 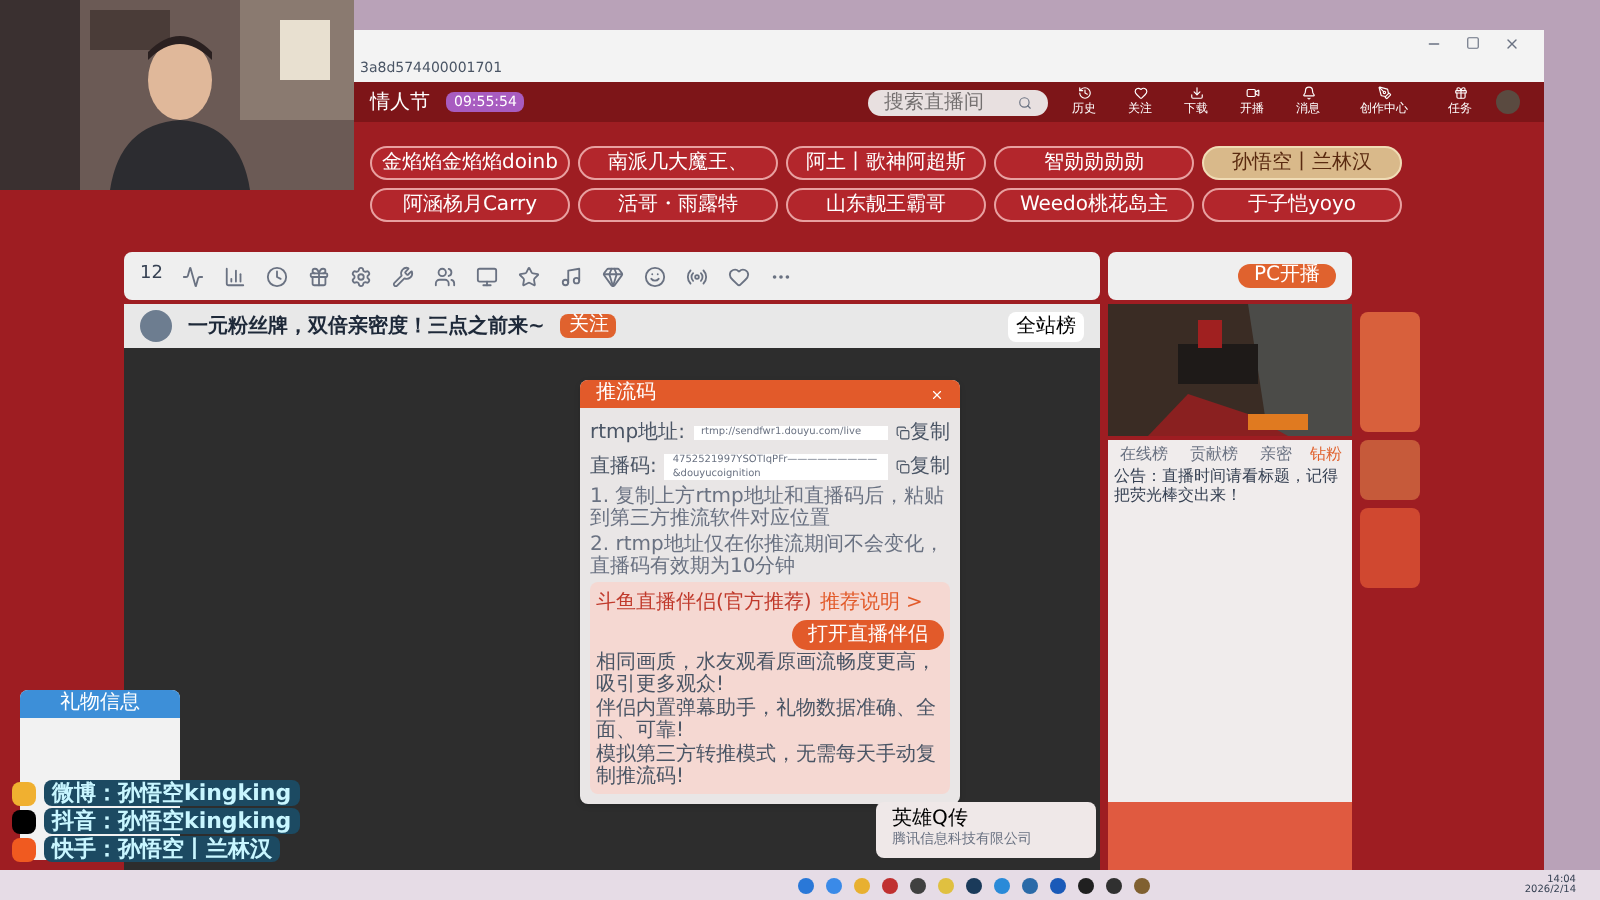 I want to click on search-icon, so click(x=1025, y=102).